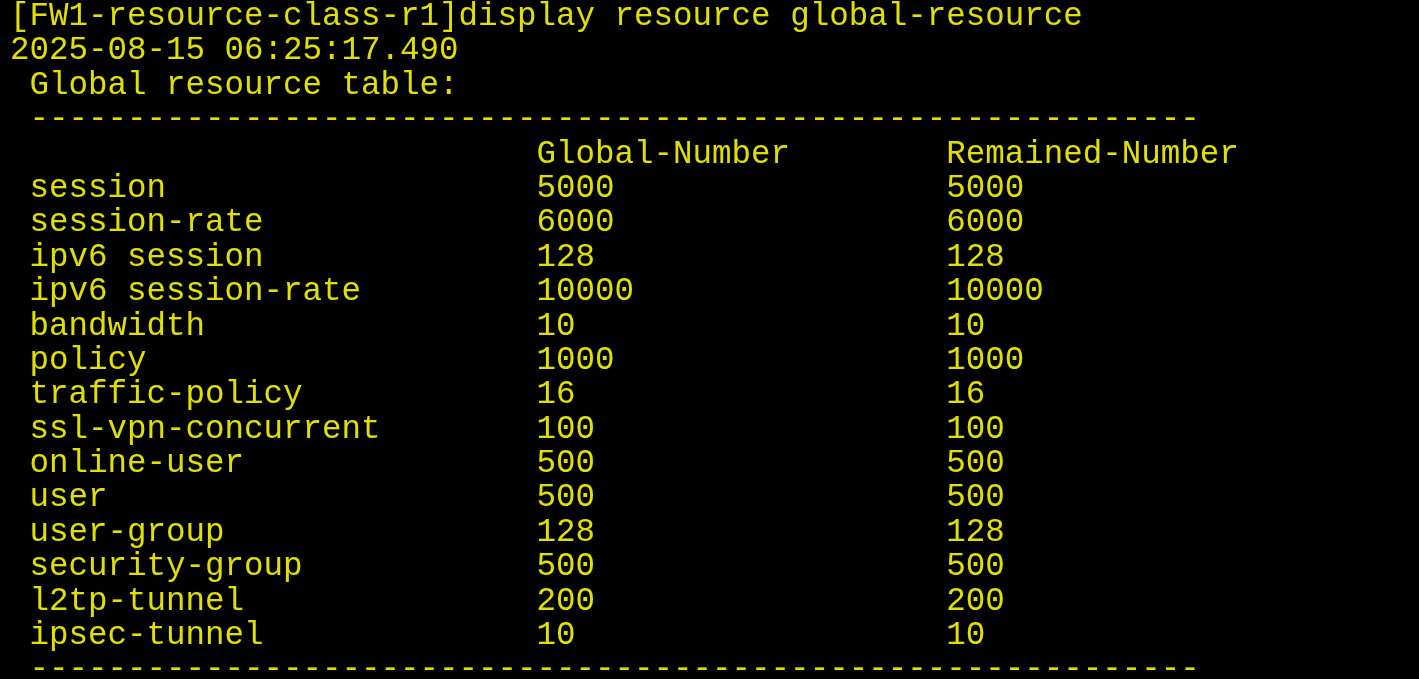  What do you see at coordinates (576, 361) in the screenshot?
I see `global-number: 1000` at bounding box center [576, 361].